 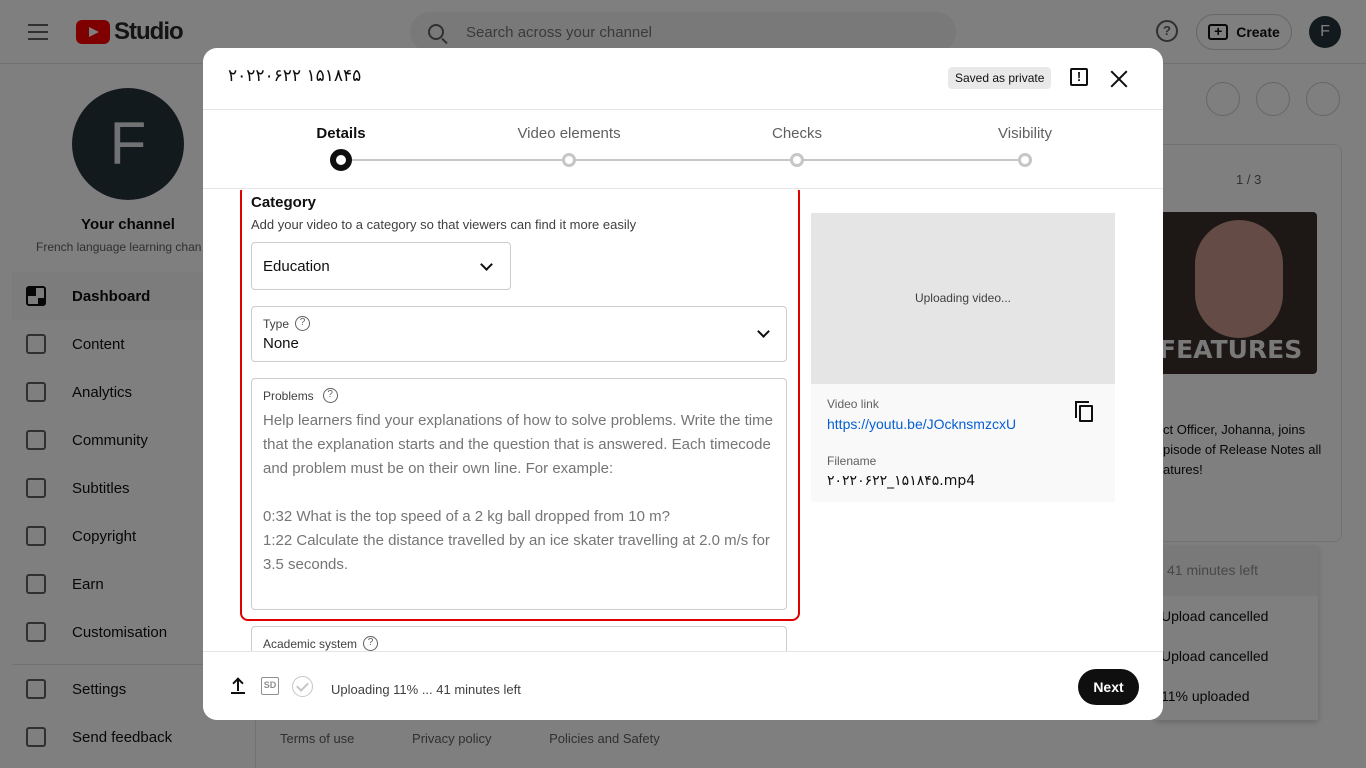 What do you see at coordinates (568, 133) in the screenshot?
I see `step-video-elements: Video elements` at bounding box center [568, 133].